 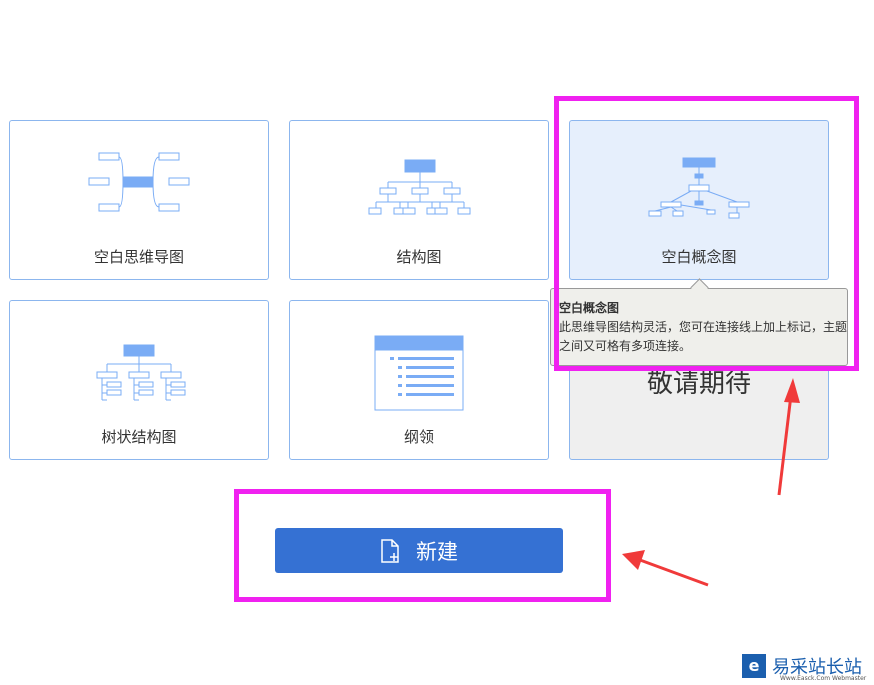 I want to click on arrow-up, so click(x=788, y=437).